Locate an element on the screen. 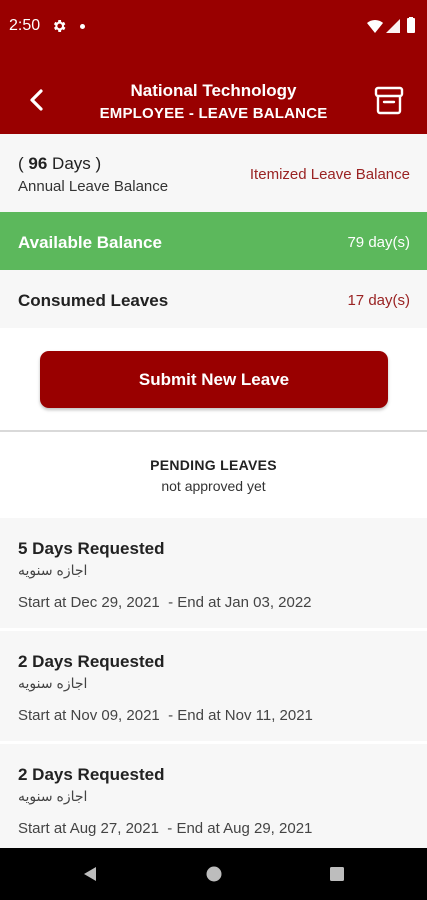 This screenshot has width=427, height=900. system-navigation-bar is located at coordinates (213, 874).